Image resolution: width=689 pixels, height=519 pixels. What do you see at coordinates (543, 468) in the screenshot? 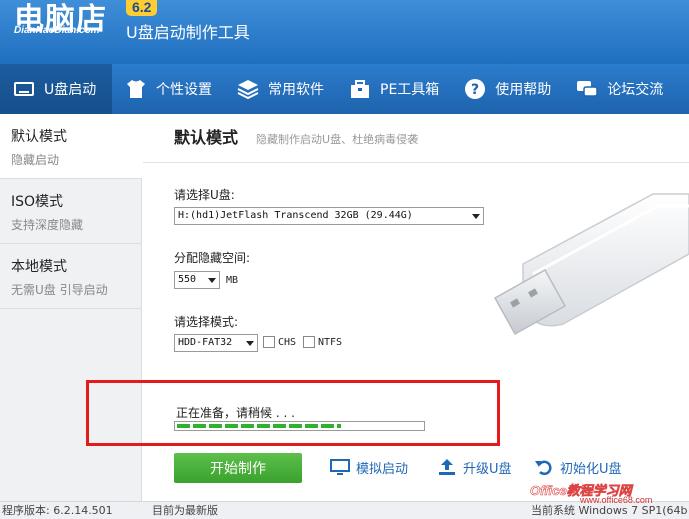
I see `undo-icon` at bounding box center [543, 468].